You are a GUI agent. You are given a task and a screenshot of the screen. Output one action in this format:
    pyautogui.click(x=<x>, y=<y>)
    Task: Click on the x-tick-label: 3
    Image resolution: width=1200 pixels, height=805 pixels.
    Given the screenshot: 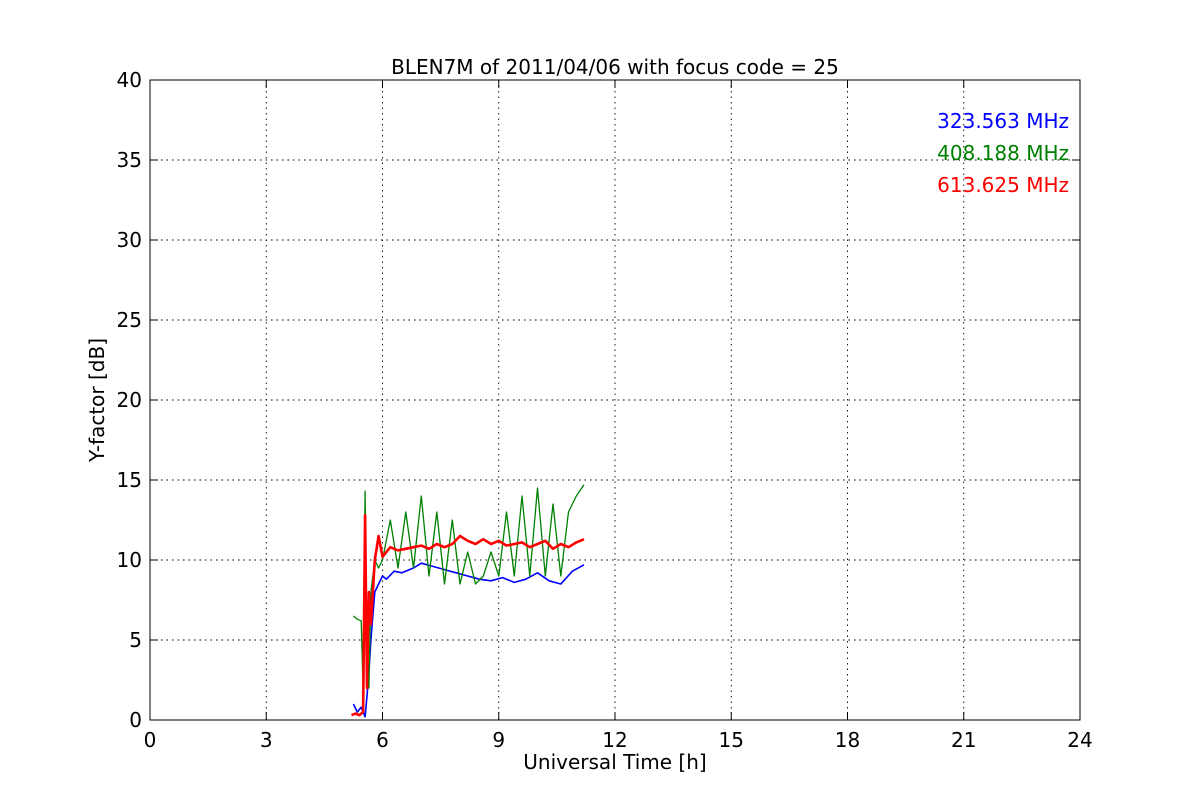 What is the action you would take?
    pyautogui.click(x=266, y=740)
    